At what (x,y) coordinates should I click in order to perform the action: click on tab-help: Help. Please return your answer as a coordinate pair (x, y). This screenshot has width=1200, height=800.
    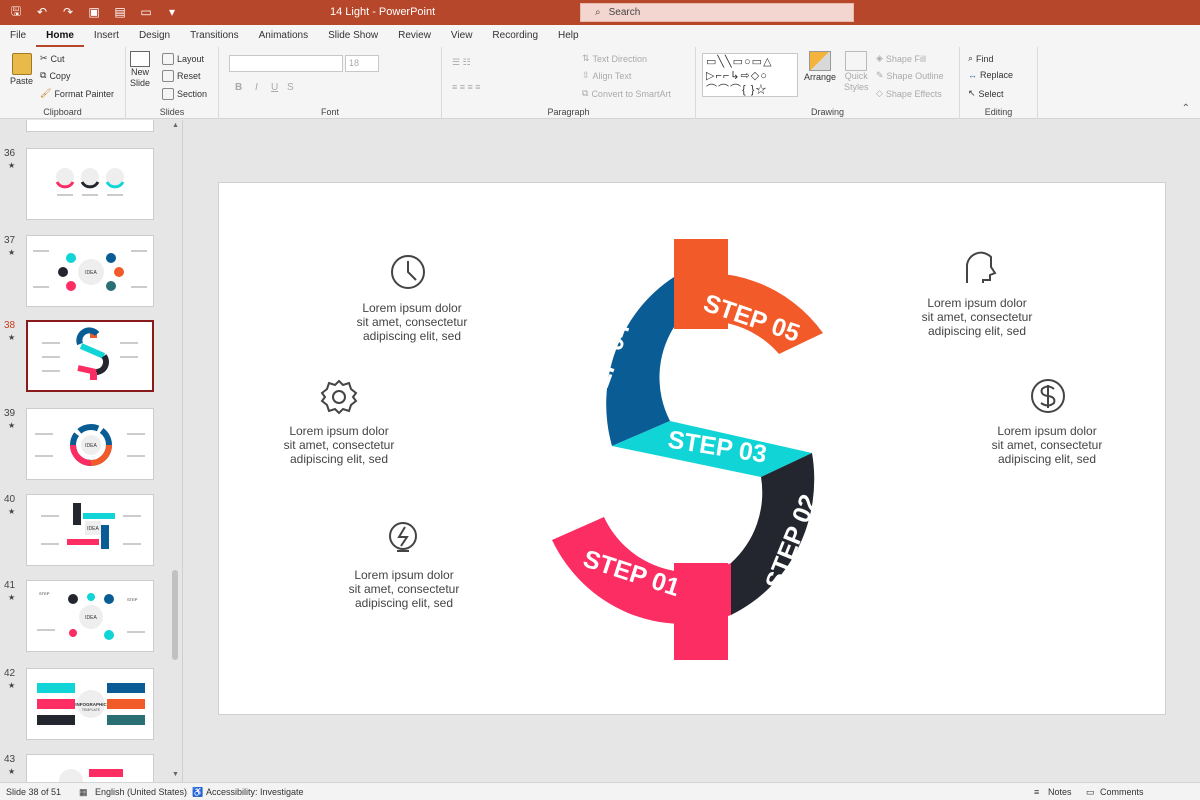
    Looking at the image, I should click on (568, 36).